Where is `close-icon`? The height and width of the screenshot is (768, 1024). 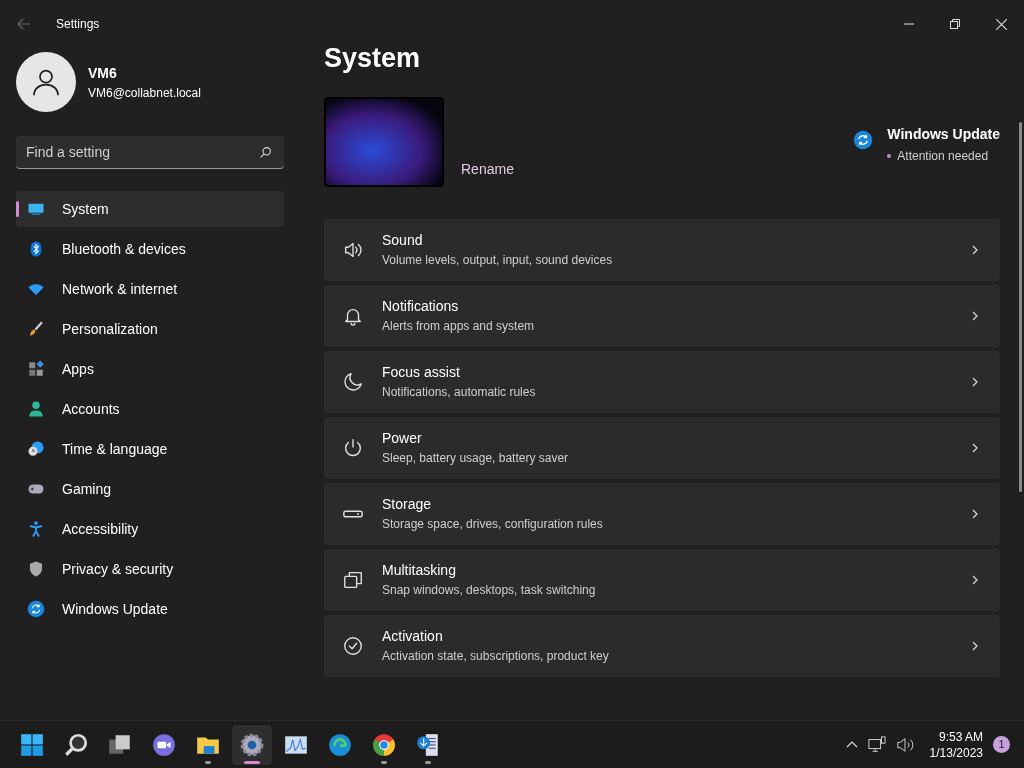 close-icon is located at coordinates (1001, 24).